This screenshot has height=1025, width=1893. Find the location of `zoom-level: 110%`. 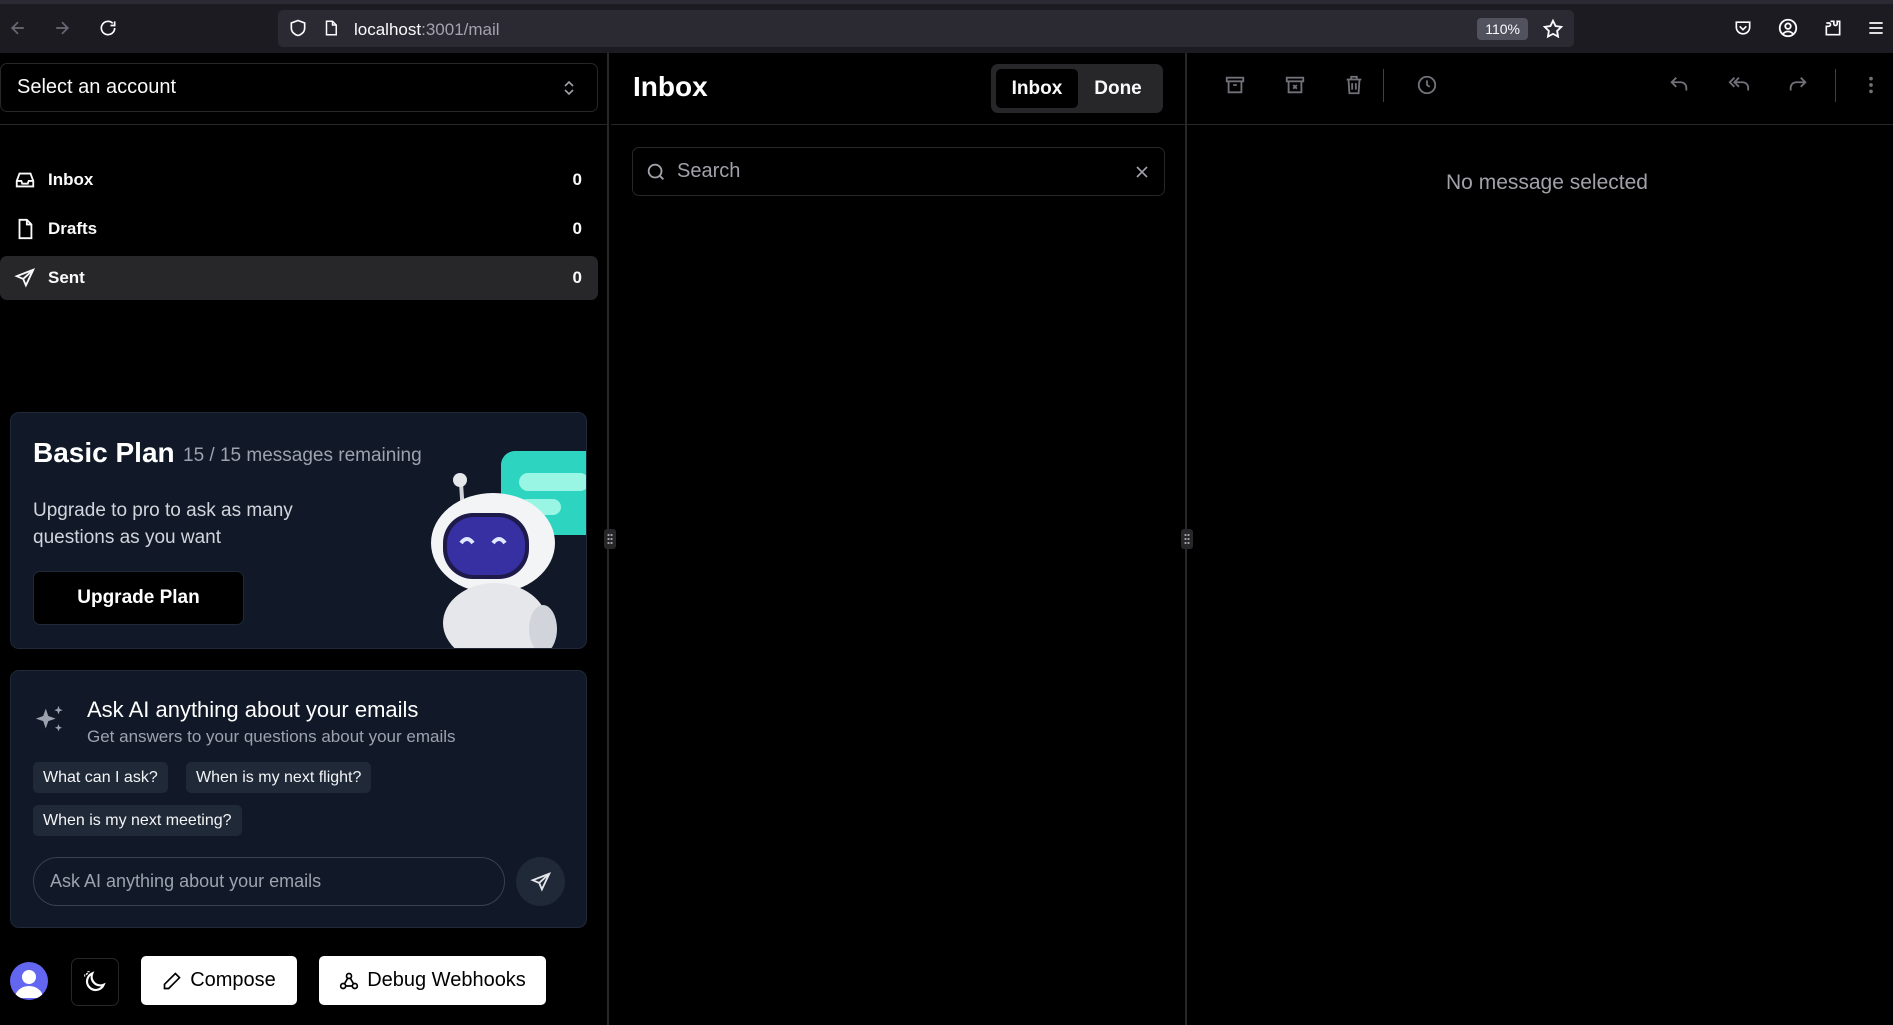

zoom-level: 110% is located at coordinates (1502, 29).